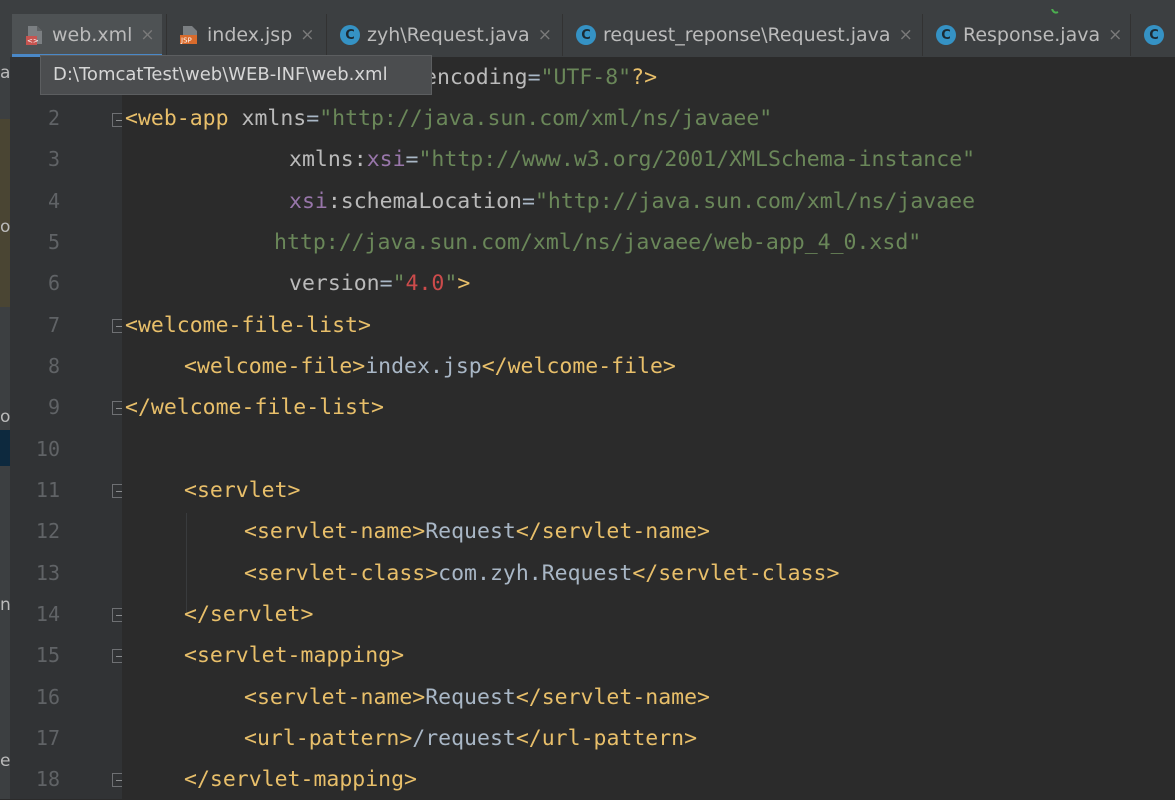 Image resolution: width=1175 pixels, height=800 pixels. Describe the element at coordinates (5, 213) in the screenshot. I see `highlighted-region` at that location.